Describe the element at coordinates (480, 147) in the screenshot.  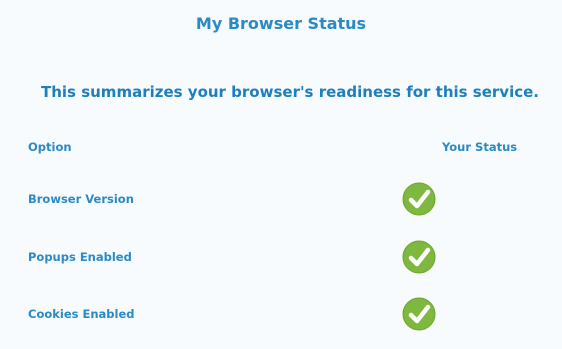
I see `status-column-header: Your Status` at that location.